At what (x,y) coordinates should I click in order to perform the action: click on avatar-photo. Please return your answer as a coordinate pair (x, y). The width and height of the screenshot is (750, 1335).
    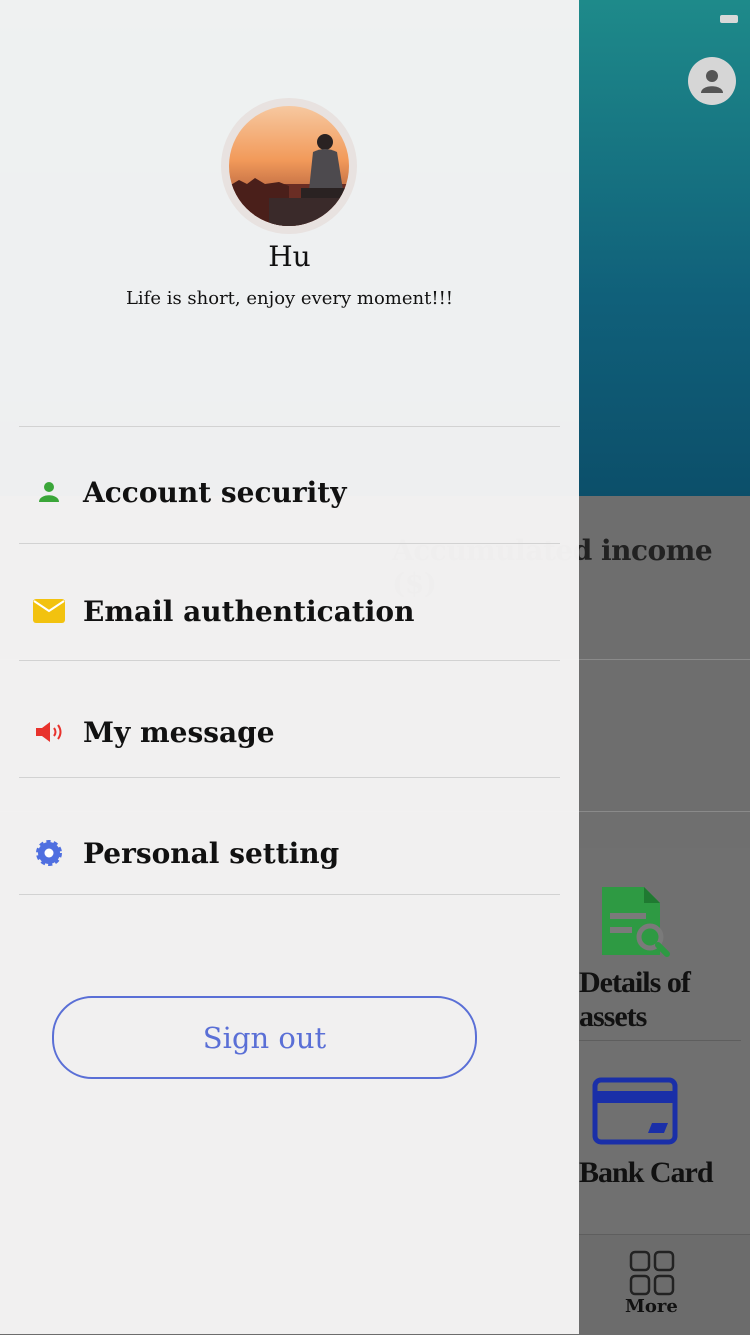
    Looking at the image, I should click on (289, 166).